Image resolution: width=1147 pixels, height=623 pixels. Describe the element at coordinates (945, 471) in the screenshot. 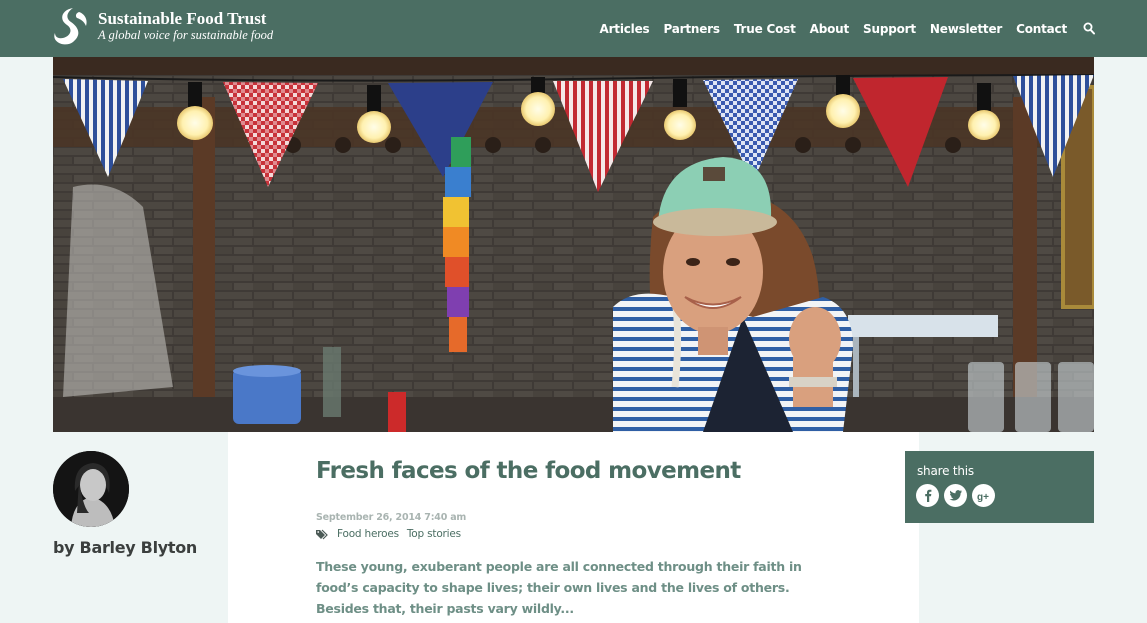

I see `share-label: share this` at that location.